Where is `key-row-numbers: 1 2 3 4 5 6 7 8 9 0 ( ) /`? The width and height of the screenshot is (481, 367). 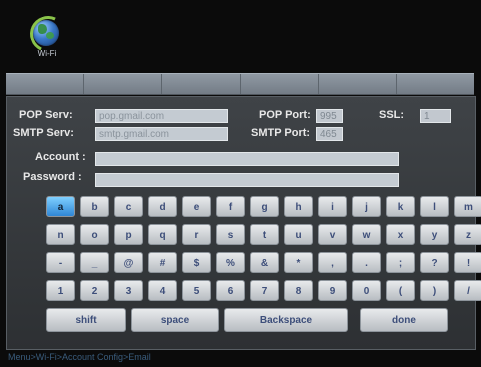 key-row-numbers: 1 2 3 4 5 6 7 8 9 0 ( ) / is located at coordinates (263, 290).